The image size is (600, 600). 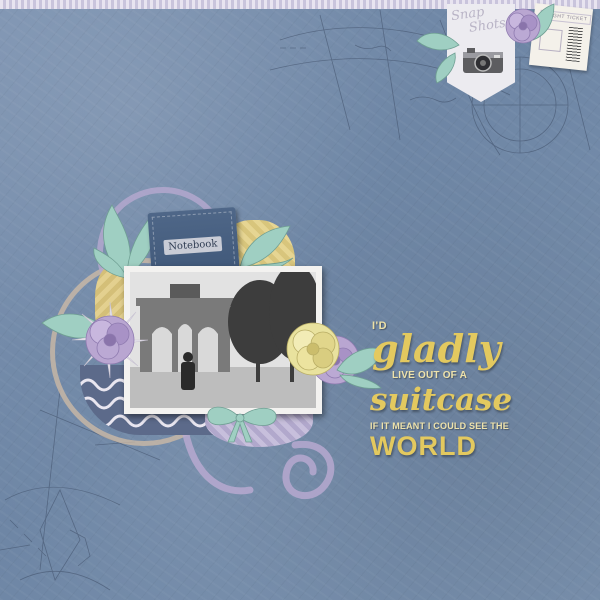 What do you see at coordinates (436, 348) in the screenshot?
I see `title-line-gladly: gladly` at bounding box center [436, 348].